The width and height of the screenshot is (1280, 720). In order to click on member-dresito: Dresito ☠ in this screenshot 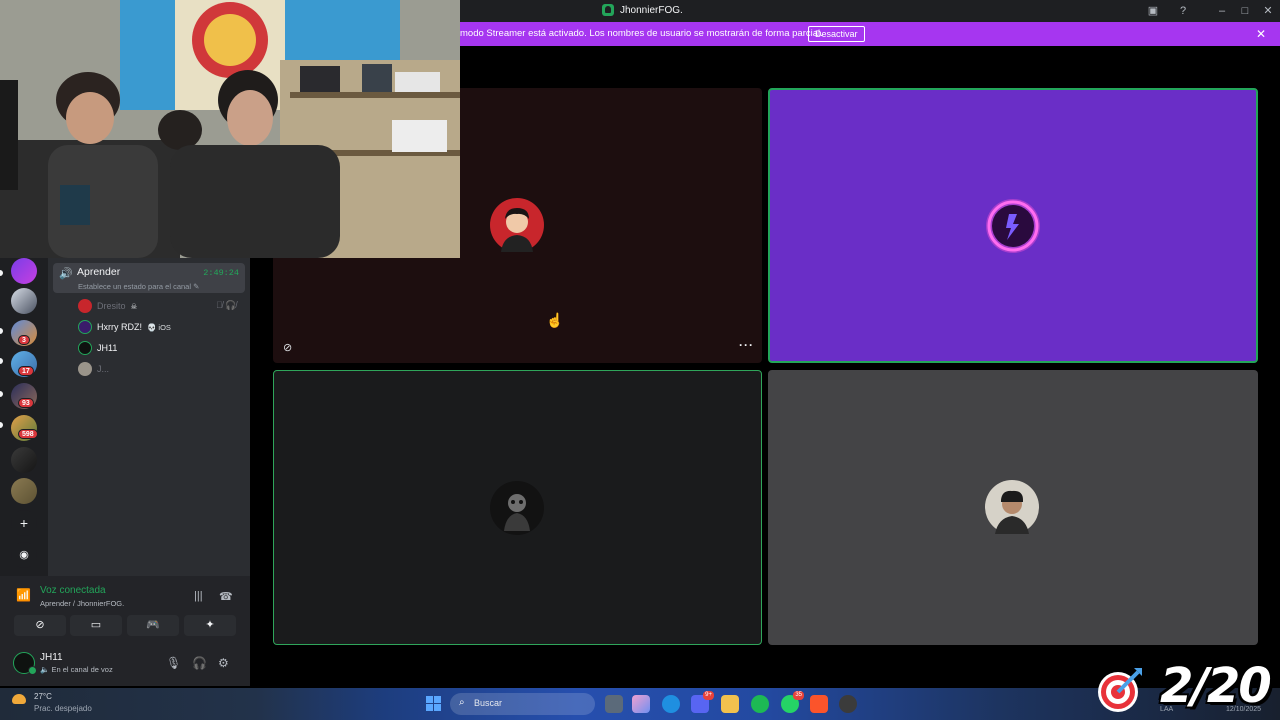, I will do `click(107, 306)`.